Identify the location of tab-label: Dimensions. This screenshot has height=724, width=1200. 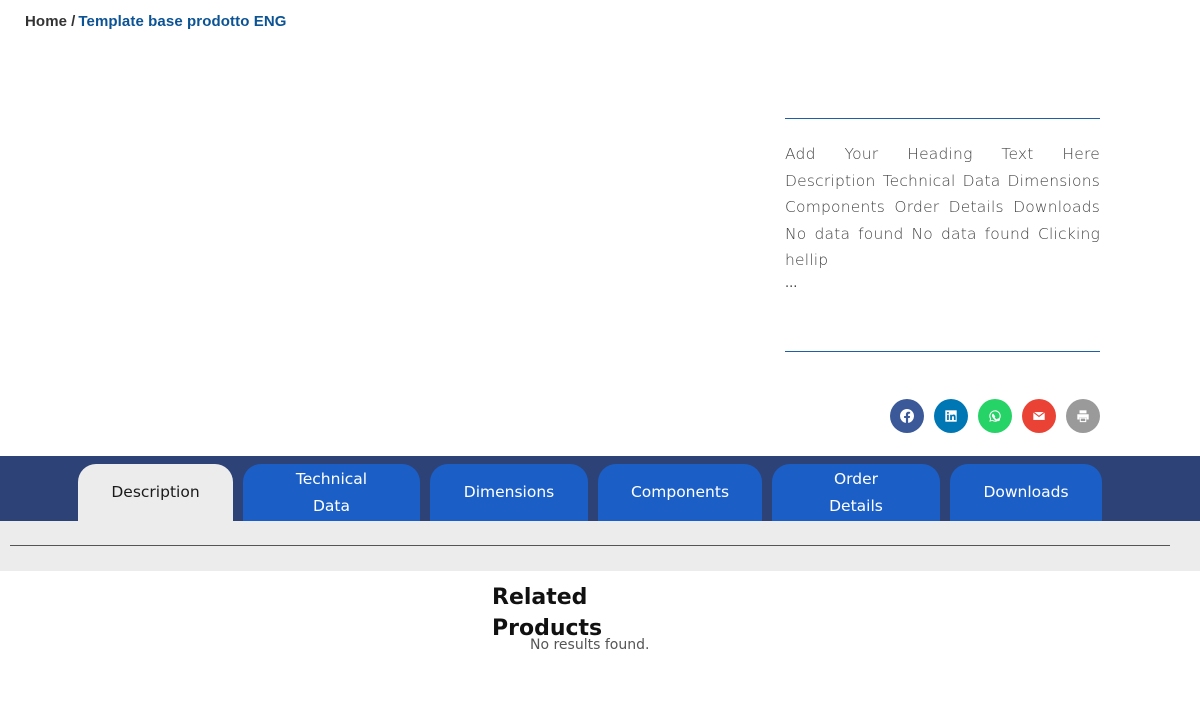
(509, 492).